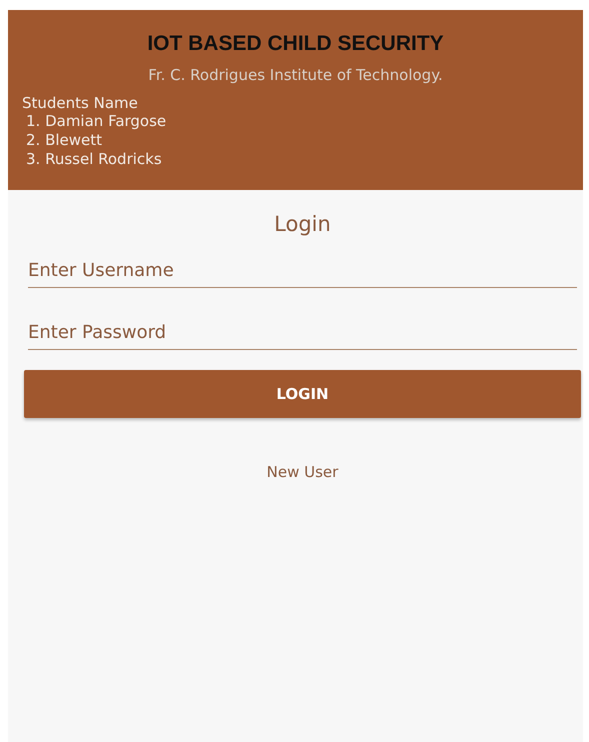 This screenshot has height=742, width=589. What do you see at coordinates (65, 140) in the screenshot?
I see `student-name: 2. Blewett` at bounding box center [65, 140].